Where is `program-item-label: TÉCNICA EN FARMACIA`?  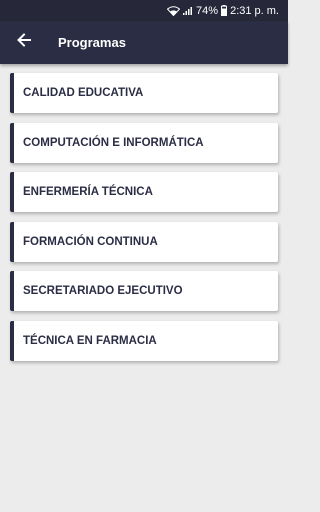
program-item-label: TÉCNICA EN FARMACIA is located at coordinates (90, 340).